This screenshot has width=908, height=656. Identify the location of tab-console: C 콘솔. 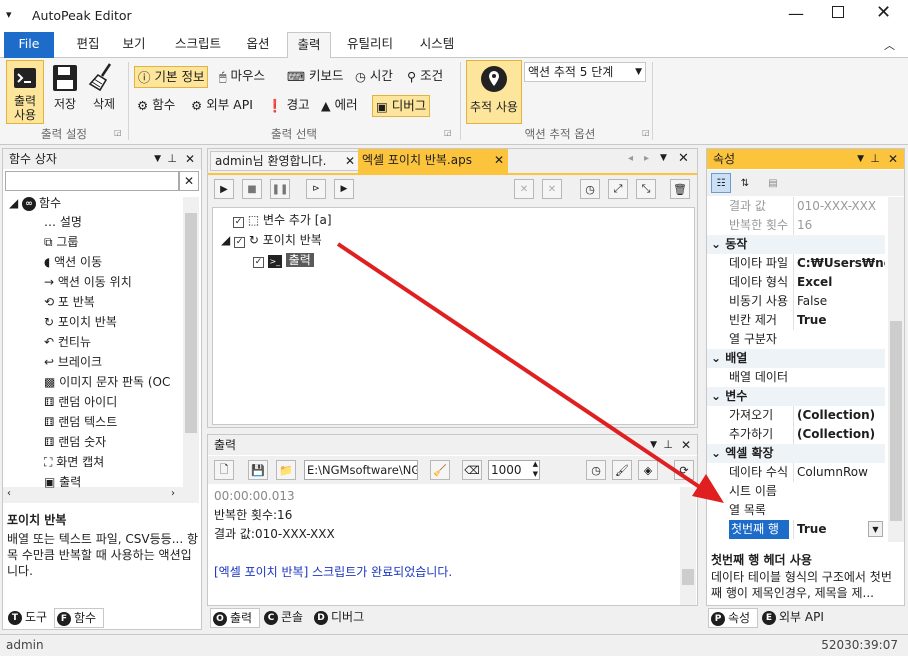
(282, 618).